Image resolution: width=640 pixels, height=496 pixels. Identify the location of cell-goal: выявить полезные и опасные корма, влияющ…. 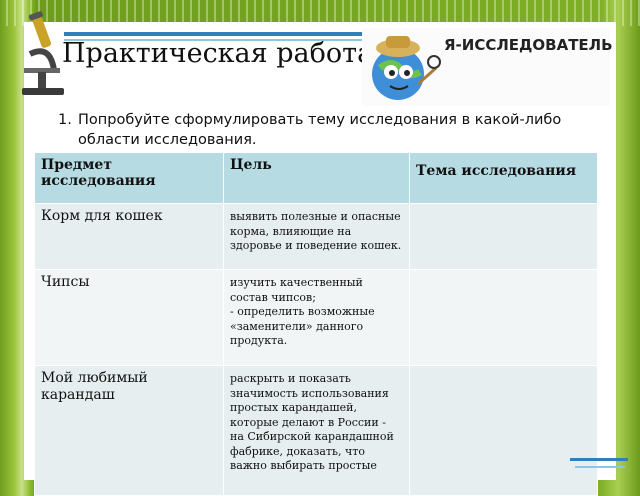
(316, 236).